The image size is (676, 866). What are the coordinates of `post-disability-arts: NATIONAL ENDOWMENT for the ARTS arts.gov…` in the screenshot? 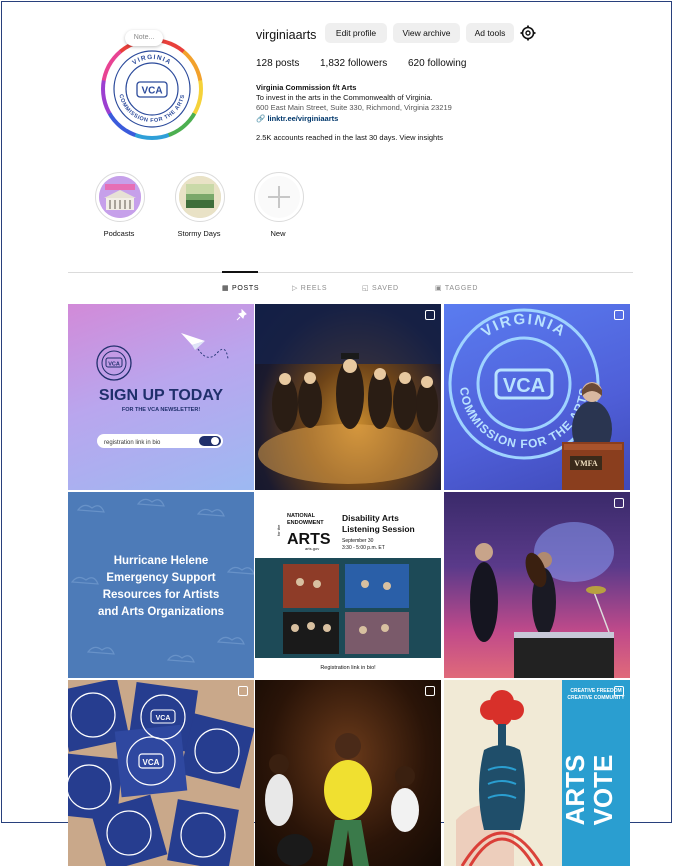 It's located at (348, 585).